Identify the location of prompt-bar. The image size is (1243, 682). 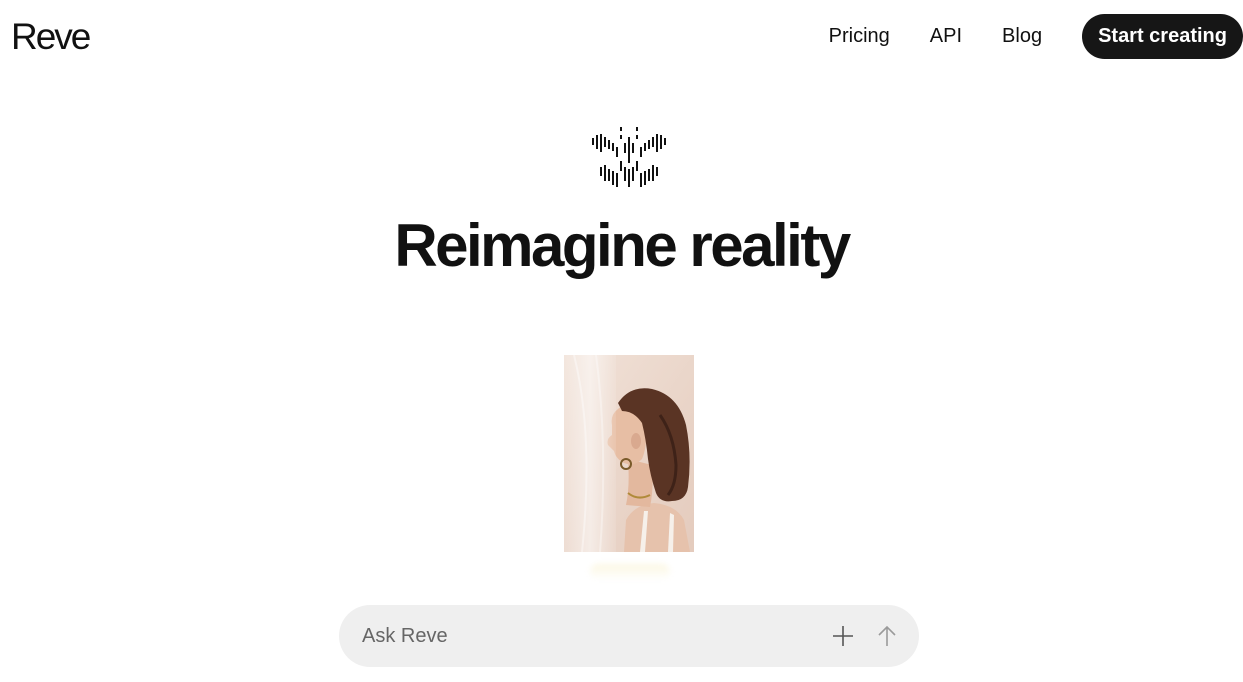
(629, 636).